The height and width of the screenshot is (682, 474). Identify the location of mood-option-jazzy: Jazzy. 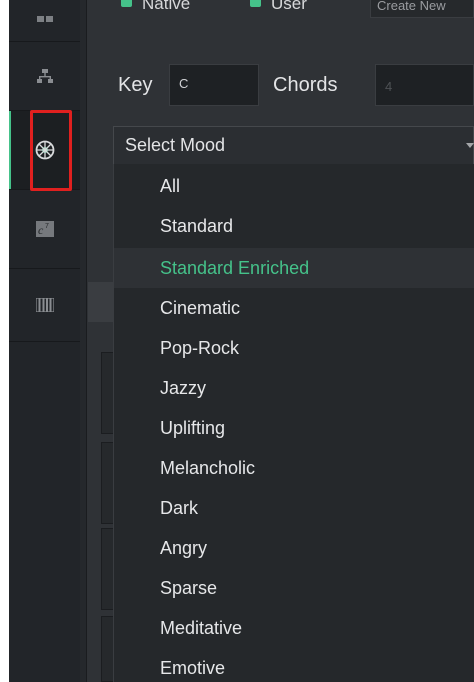
(294, 388).